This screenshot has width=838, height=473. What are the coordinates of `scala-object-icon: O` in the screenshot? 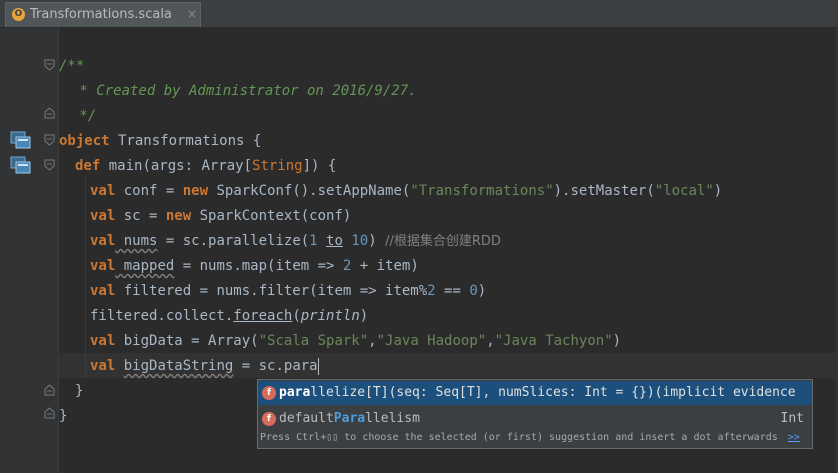 It's located at (18, 14).